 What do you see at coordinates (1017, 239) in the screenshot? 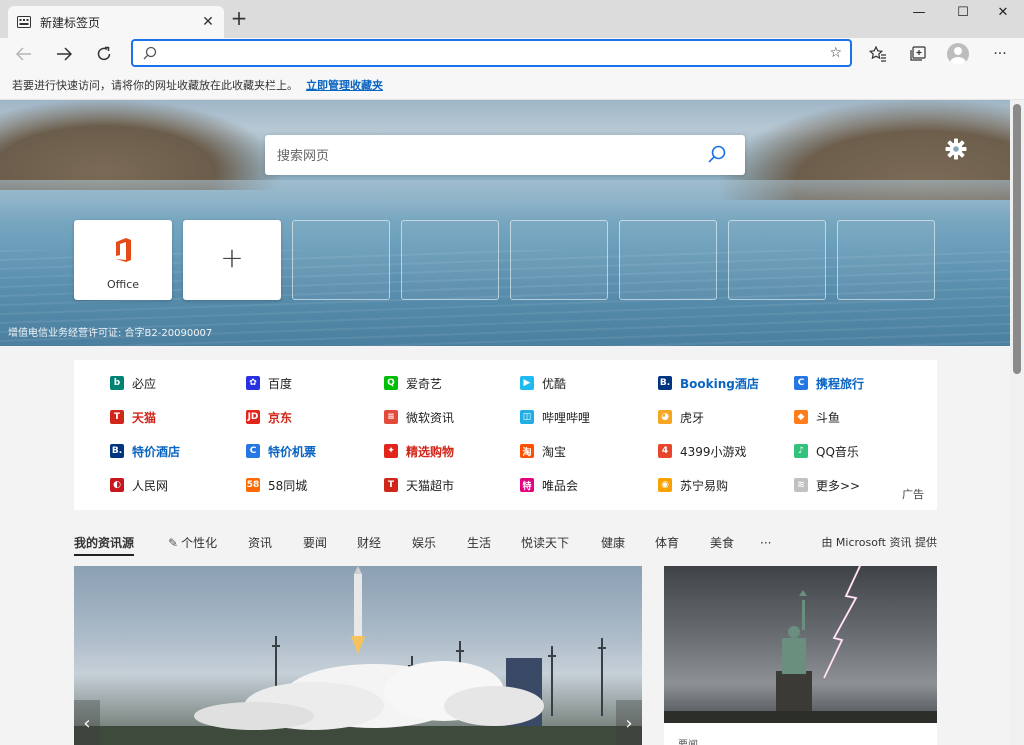
I see `scrollbar-thumb` at bounding box center [1017, 239].